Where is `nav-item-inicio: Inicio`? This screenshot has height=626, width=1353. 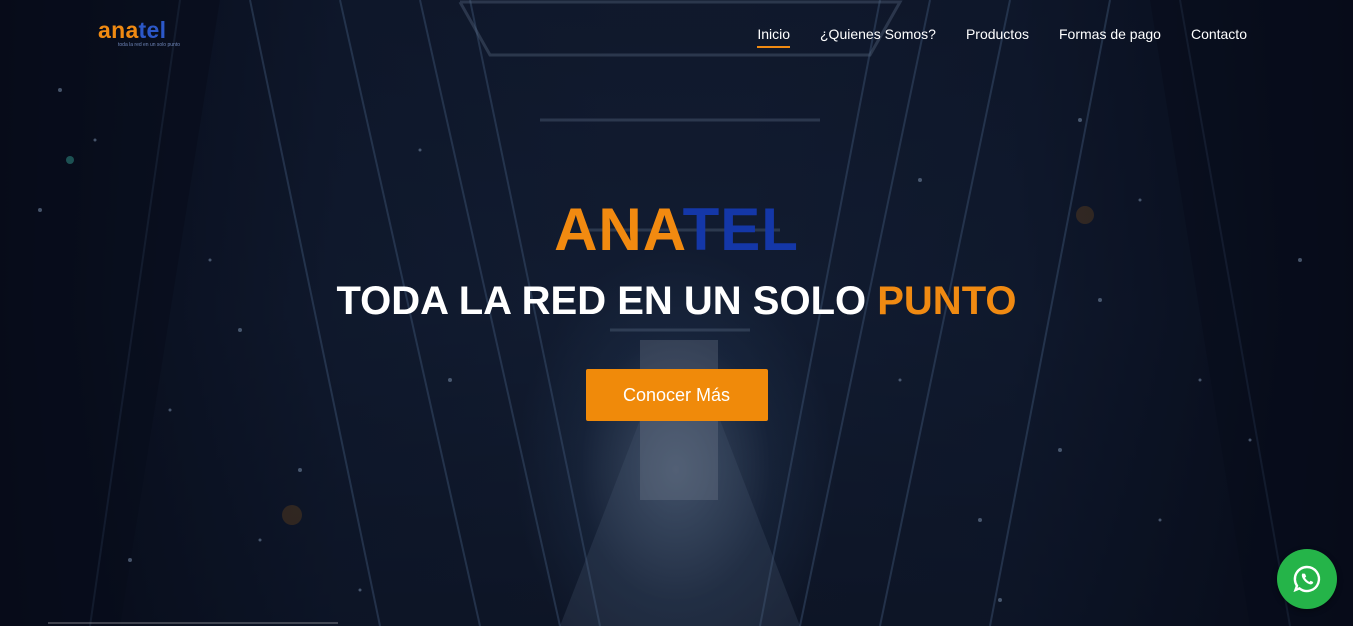 nav-item-inicio: Inicio is located at coordinates (773, 37).